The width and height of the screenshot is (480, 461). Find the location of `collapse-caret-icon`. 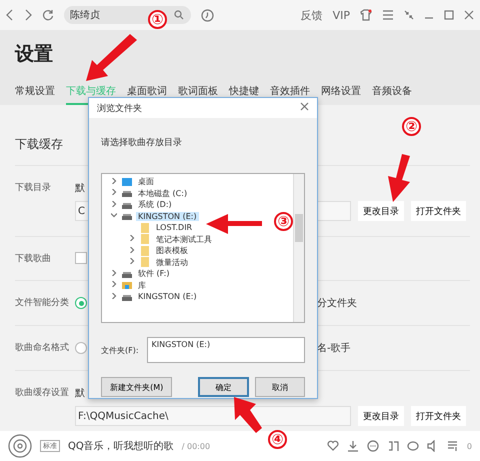

collapse-caret-icon is located at coordinates (114, 215).